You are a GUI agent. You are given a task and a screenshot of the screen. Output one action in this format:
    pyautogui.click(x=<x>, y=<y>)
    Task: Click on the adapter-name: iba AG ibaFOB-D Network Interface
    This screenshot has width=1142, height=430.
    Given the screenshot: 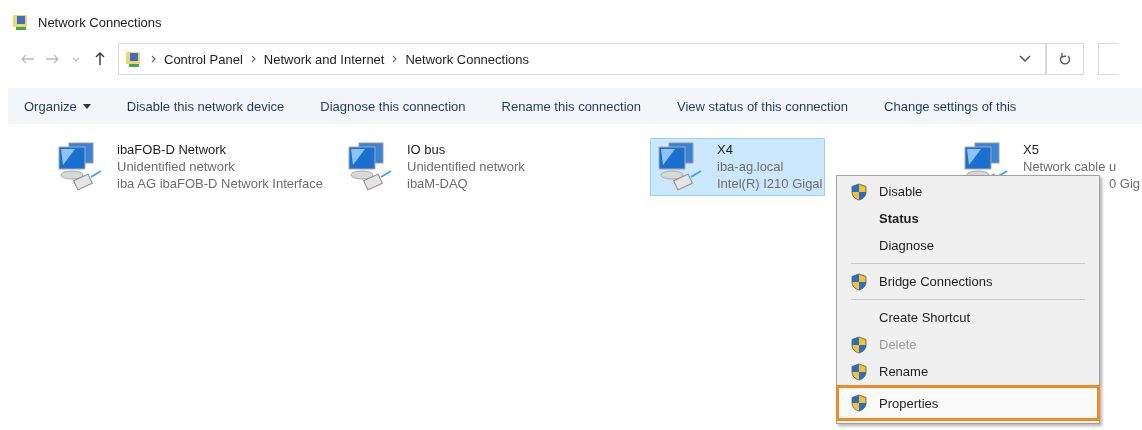 What is the action you would take?
    pyautogui.click(x=220, y=183)
    